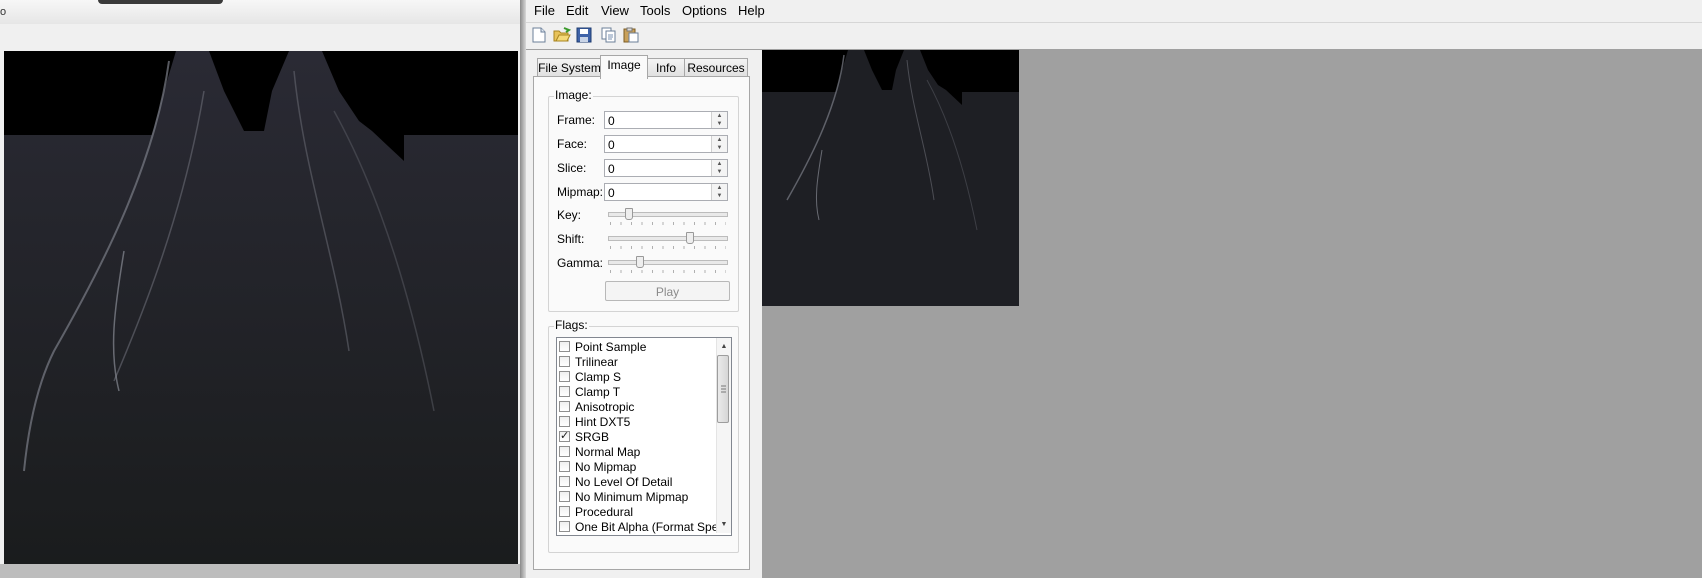  I want to click on menu-tools: Tools, so click(655, 10).